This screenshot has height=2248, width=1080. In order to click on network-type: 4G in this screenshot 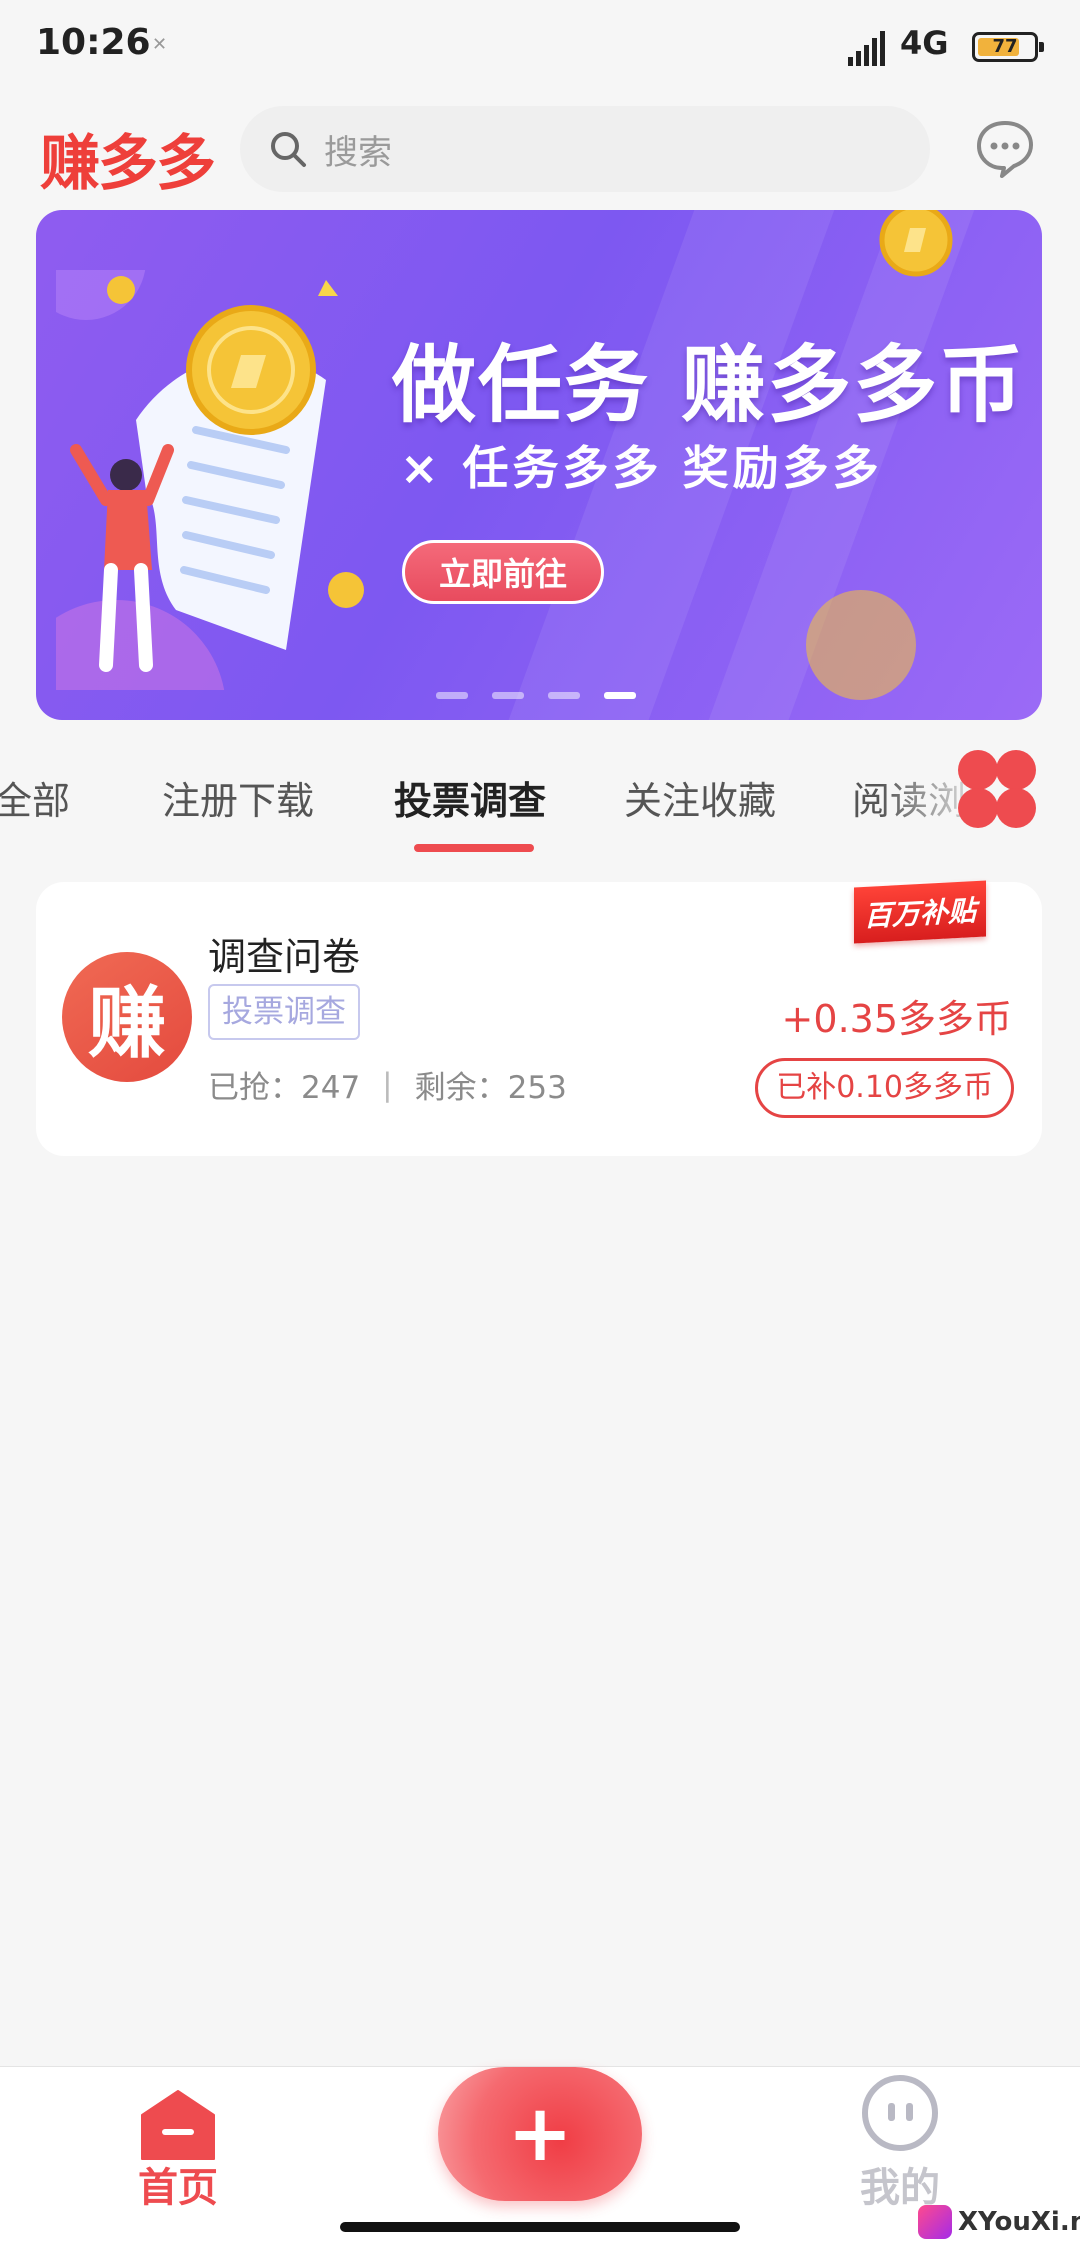, I will do `click(924, 43)`.